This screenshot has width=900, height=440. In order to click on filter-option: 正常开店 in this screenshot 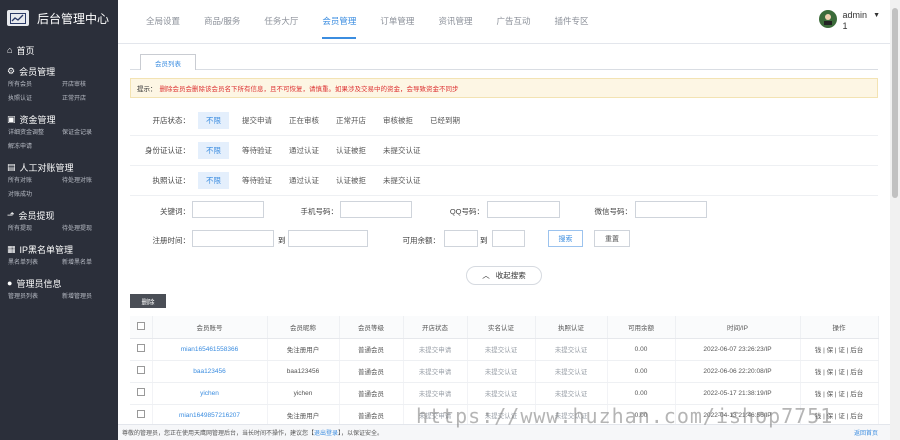, I will do `click(351, 120)`.